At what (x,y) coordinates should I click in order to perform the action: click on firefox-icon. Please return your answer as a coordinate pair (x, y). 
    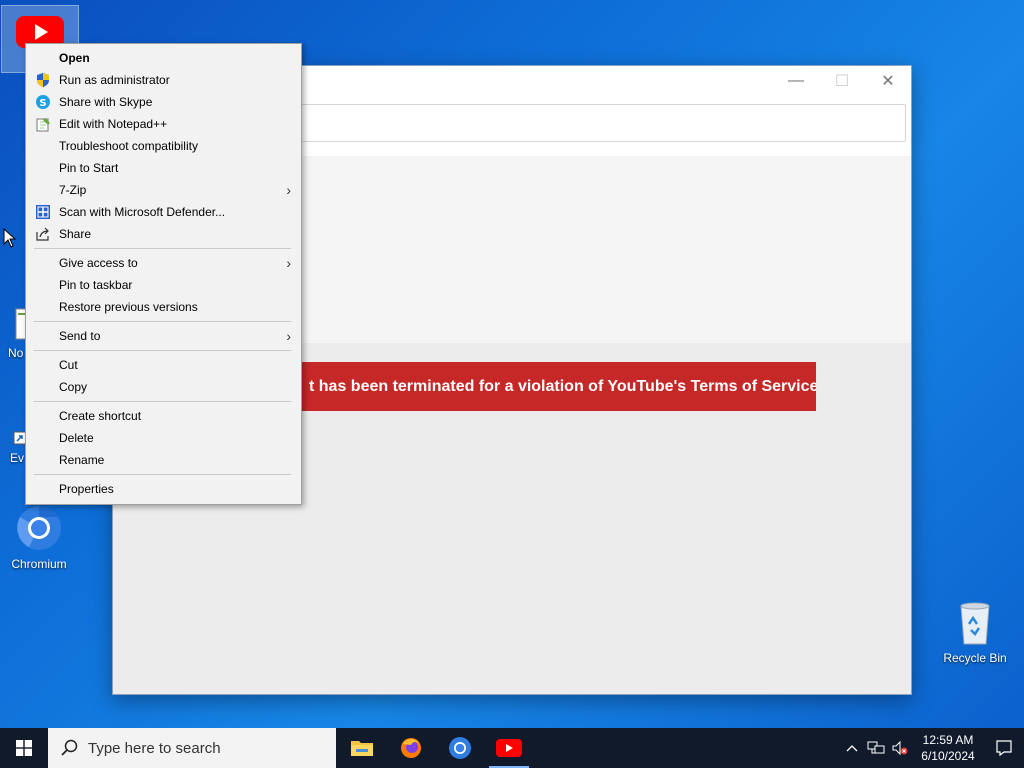
    Looking at the image, I should click on (411, 748).